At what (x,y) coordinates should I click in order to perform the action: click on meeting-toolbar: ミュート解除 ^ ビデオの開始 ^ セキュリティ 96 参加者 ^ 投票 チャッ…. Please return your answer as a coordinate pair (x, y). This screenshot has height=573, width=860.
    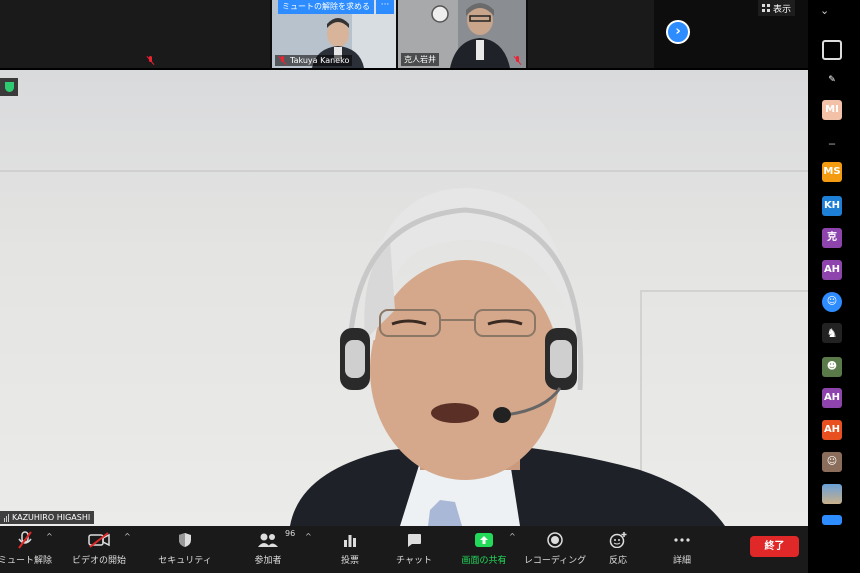
    Looking at the image, I should click on (404, 549).